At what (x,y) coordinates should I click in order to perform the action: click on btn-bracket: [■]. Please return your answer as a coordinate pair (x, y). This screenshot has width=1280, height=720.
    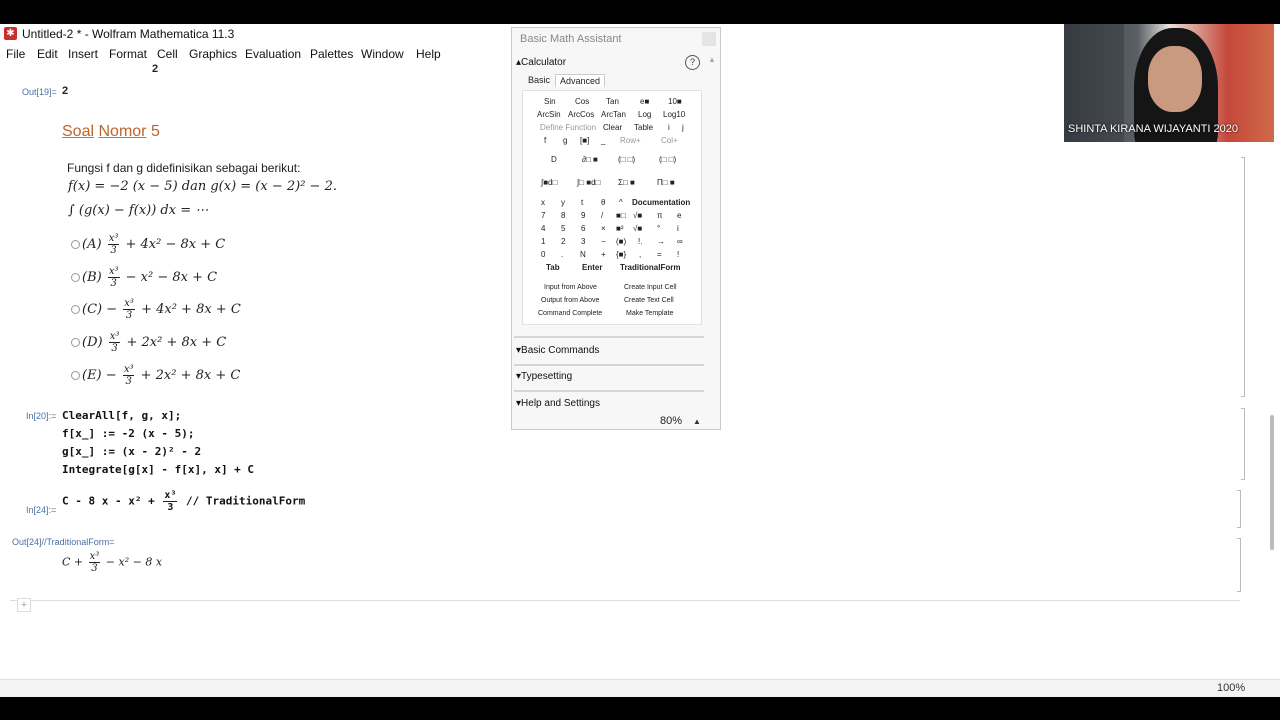
    Looking at the image, I should click on (584, 140).